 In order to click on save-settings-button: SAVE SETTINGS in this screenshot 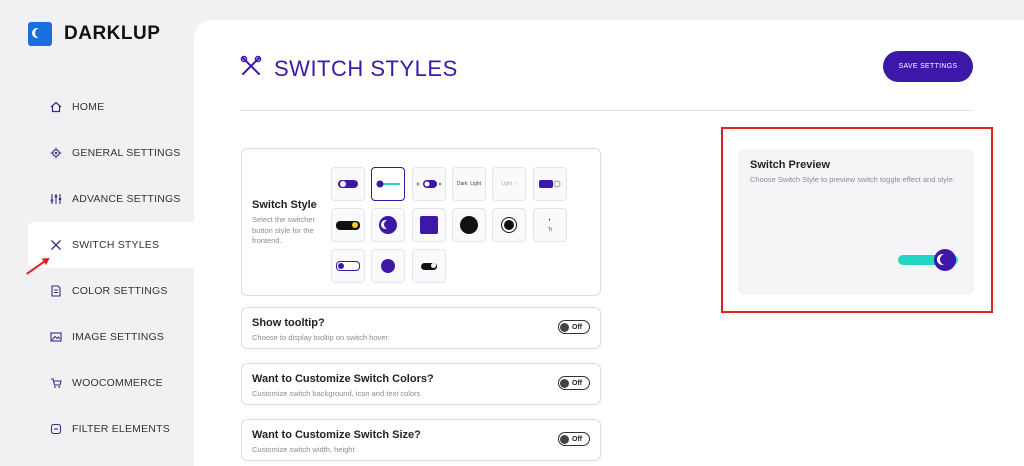, I will do `click(928, 66)`.